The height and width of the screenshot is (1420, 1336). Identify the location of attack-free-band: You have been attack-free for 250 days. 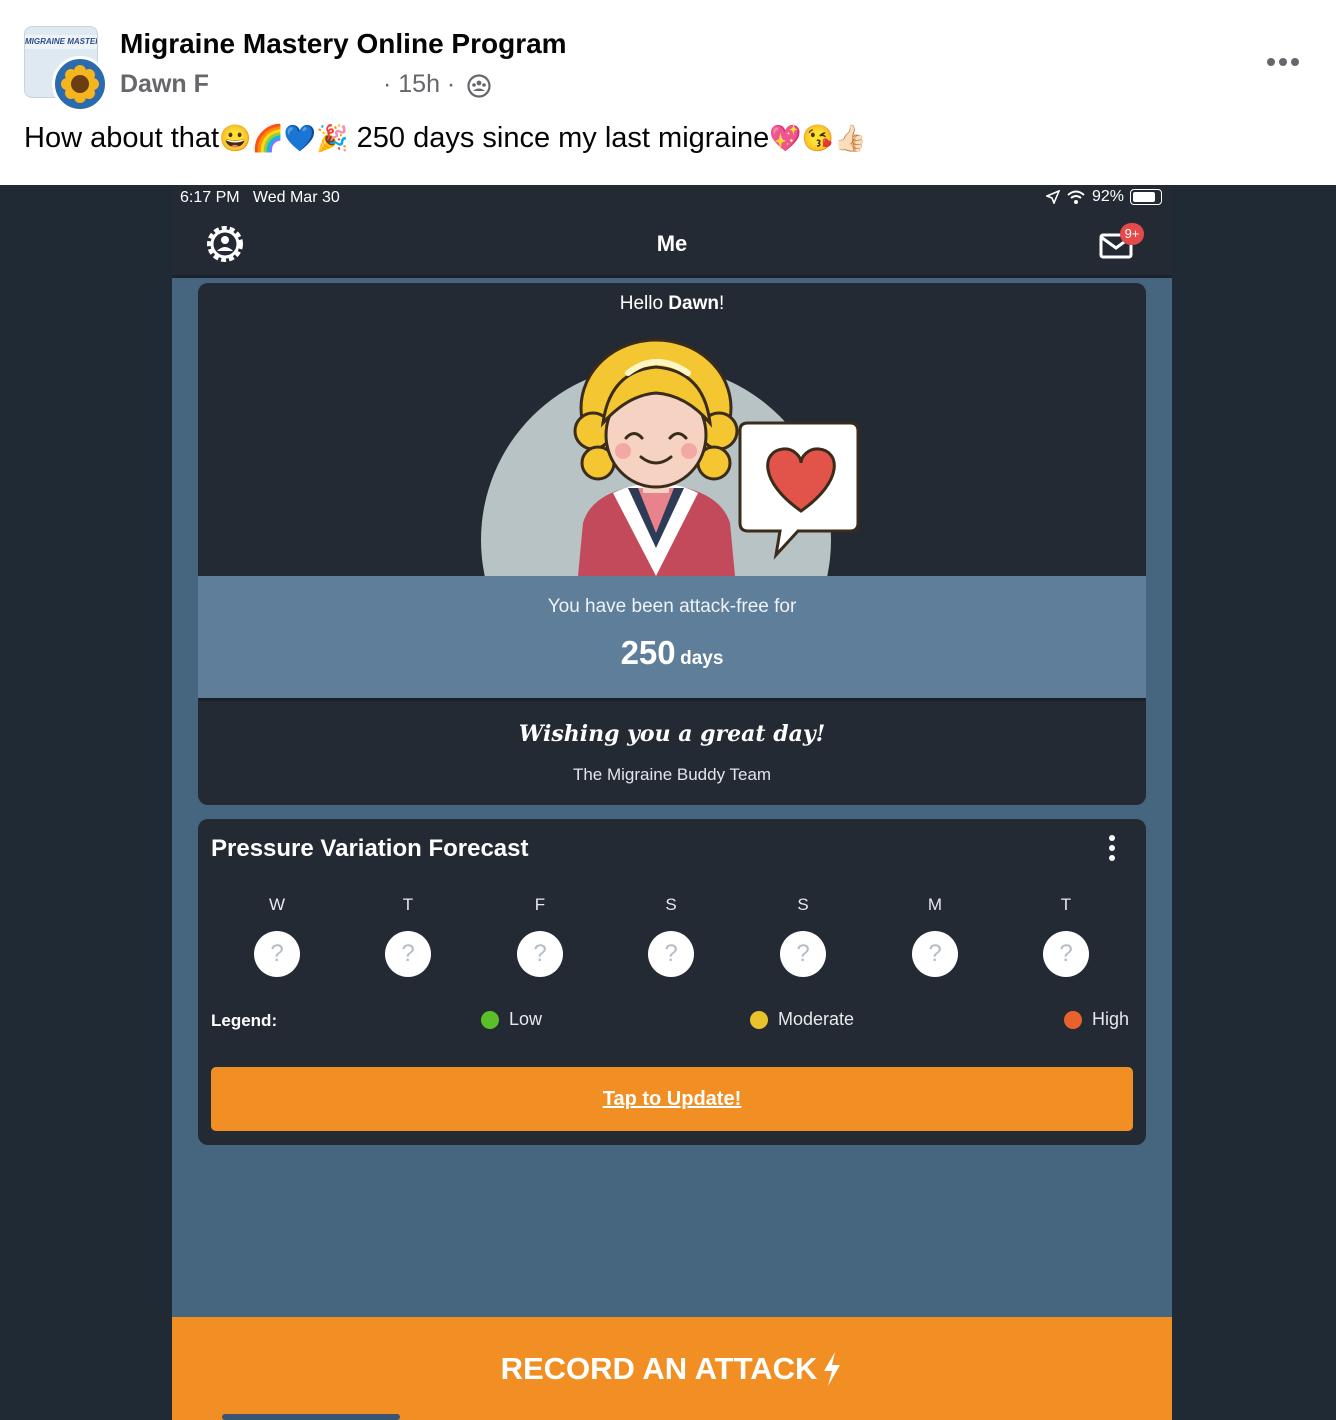
(672, 638).